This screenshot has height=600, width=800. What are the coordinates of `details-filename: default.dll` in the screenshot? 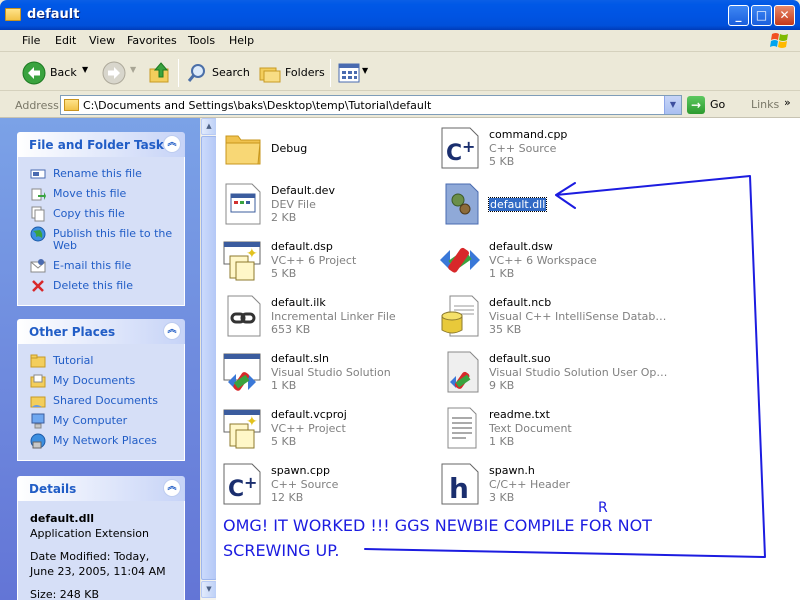 It's located at (62, 518).